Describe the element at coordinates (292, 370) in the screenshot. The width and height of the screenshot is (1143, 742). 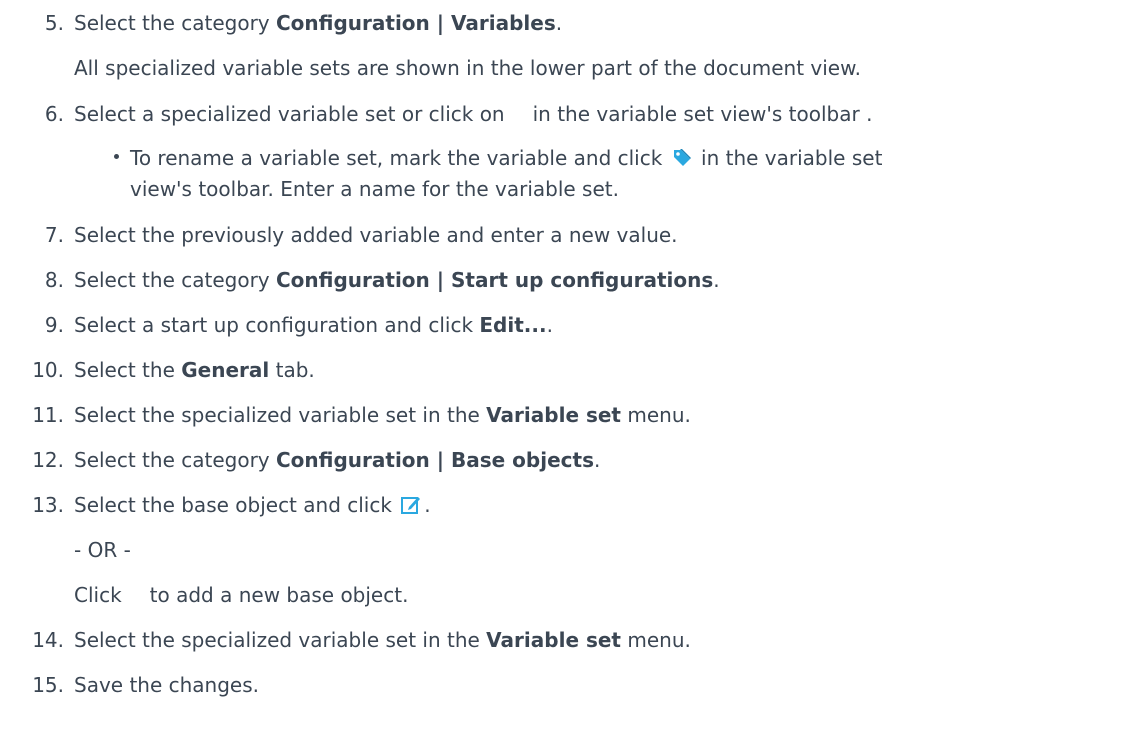
I see `step-text-after: tab.` at that location.